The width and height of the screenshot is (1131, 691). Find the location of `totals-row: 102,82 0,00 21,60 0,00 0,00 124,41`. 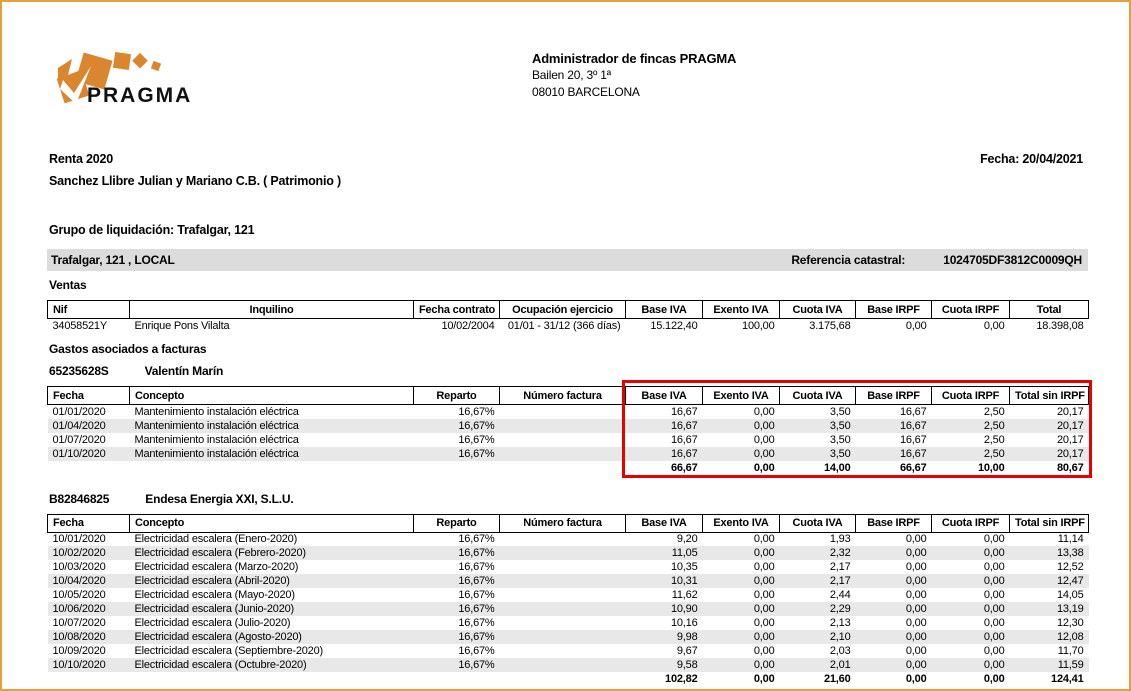

totals-row: 102,82 0,00 21,60 0,00 0,00 124,41 is located at coordinates (568, 679).